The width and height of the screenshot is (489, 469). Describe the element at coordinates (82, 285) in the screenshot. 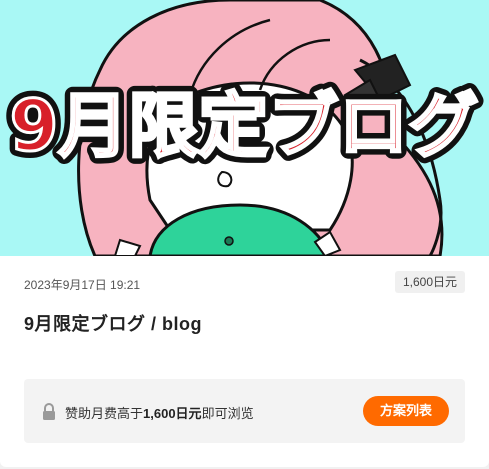

I see `post-date: 2023年9月17日 19:21` at that location.